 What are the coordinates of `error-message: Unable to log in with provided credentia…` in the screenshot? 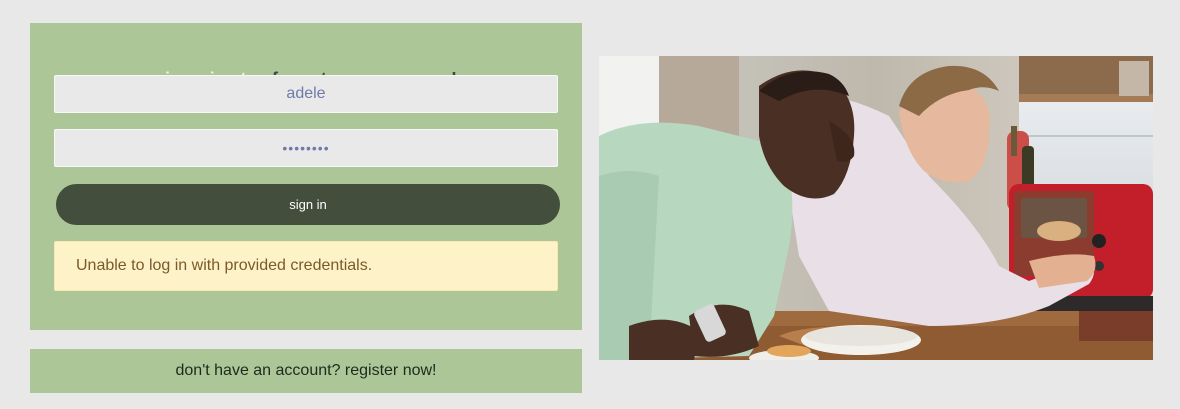 It's located at (306, 266).